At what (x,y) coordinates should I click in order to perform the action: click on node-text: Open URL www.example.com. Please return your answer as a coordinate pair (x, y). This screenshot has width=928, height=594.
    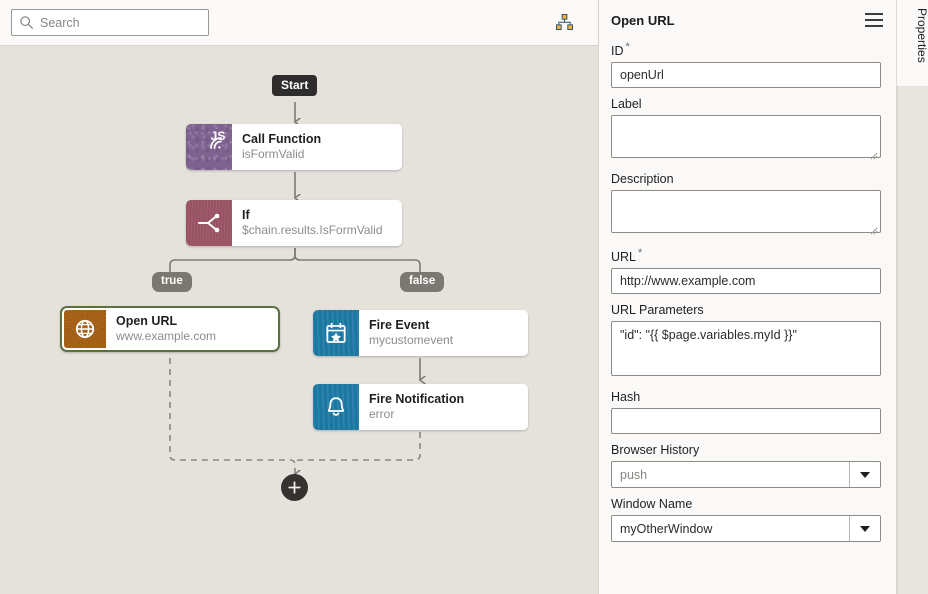
    Looking at the image, I should click on (191, 329).